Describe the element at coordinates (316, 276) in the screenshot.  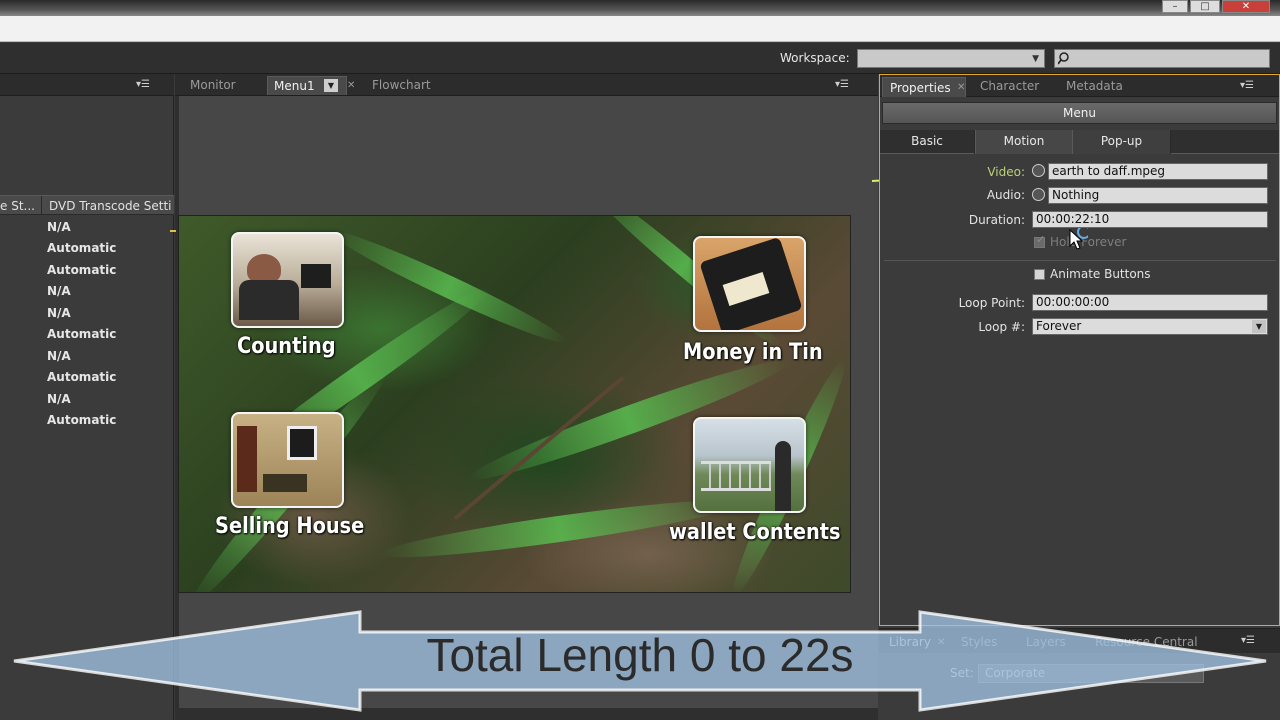
I see `register-figure` at that location.